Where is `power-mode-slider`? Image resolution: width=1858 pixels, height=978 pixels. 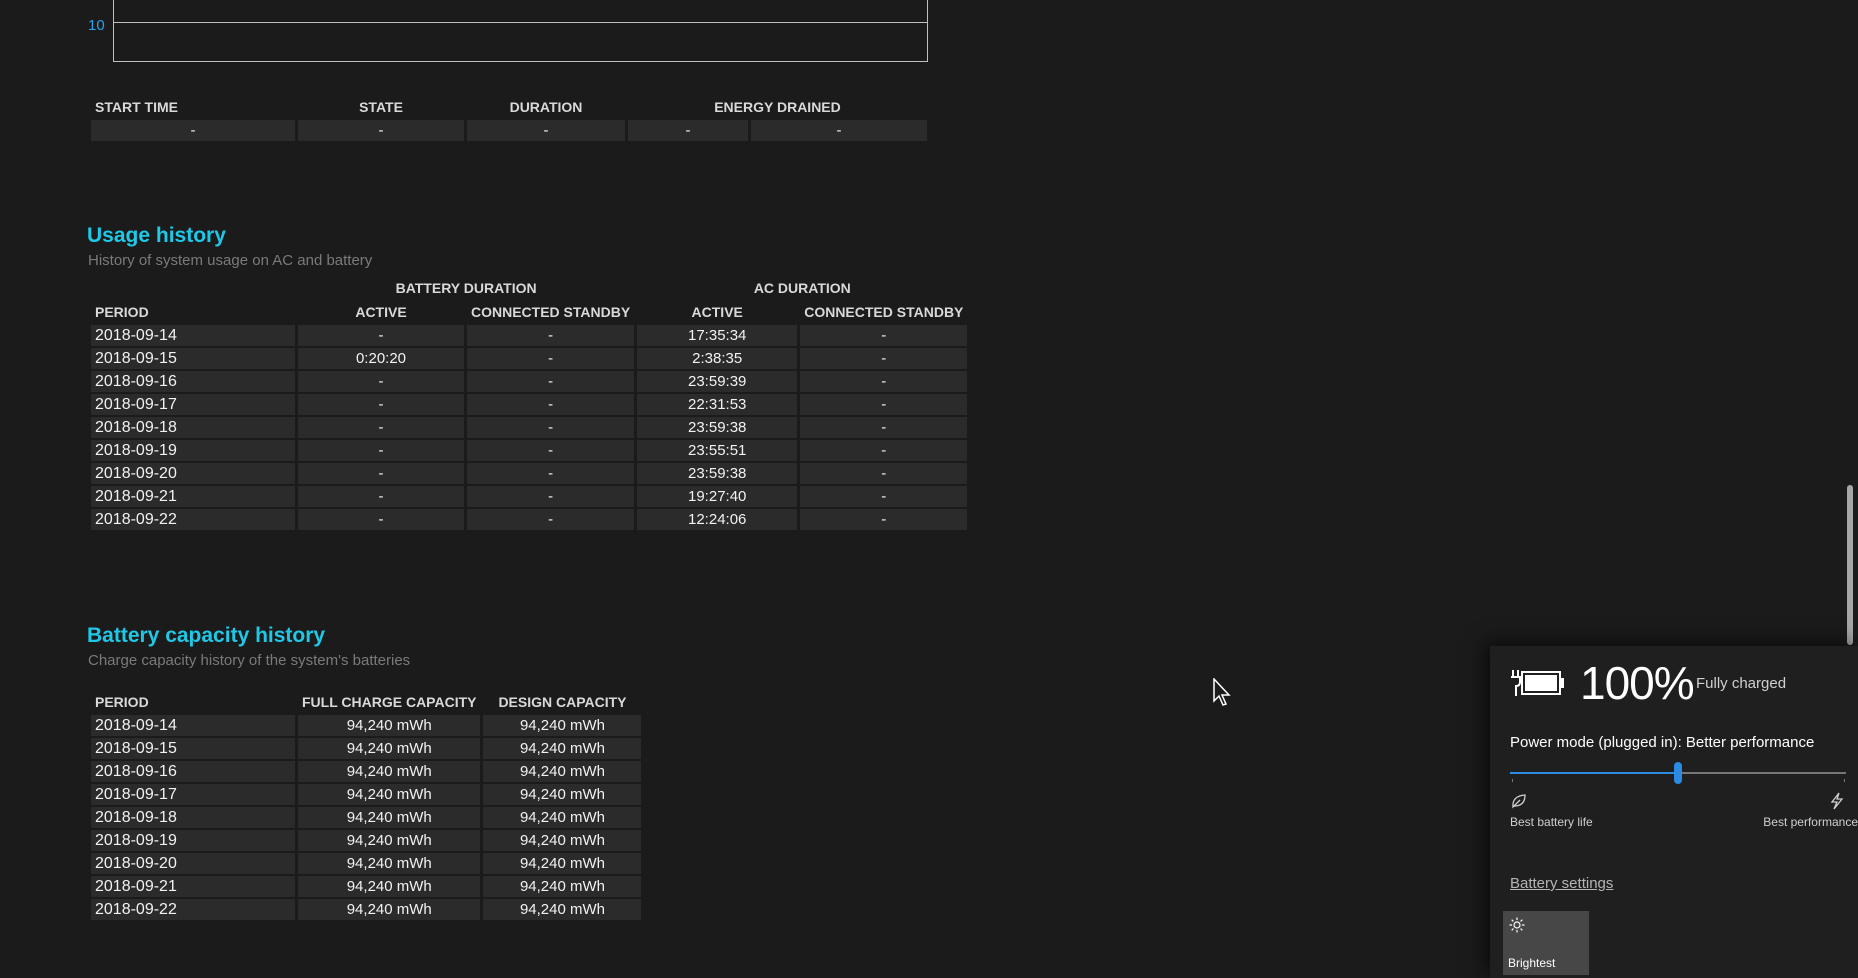
power-mode-slider is located at coordinates (1678, 773).